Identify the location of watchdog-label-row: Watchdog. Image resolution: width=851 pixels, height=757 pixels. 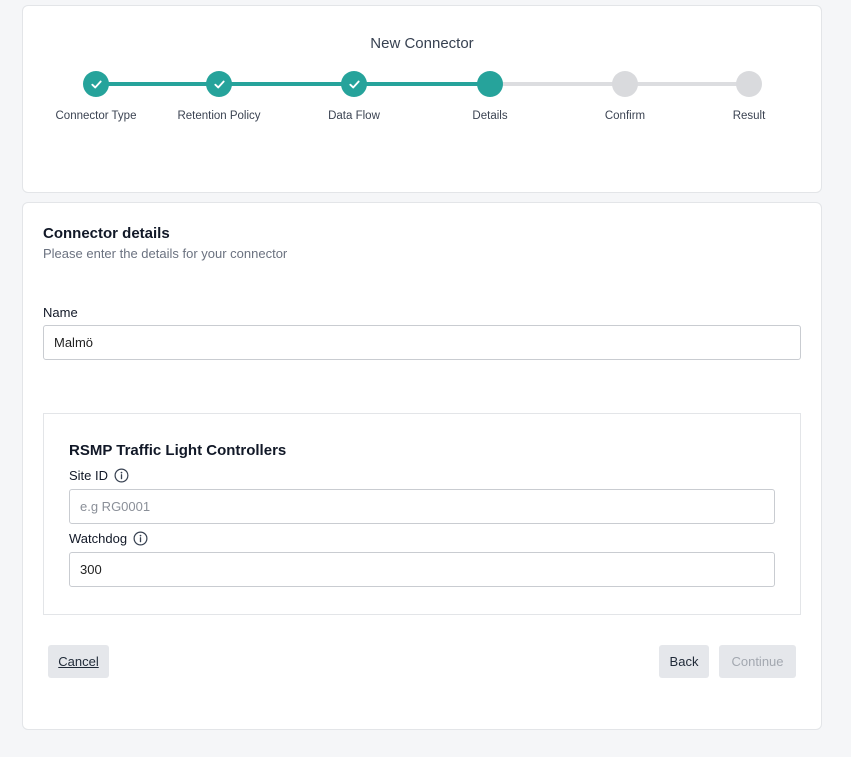
(108, 538).